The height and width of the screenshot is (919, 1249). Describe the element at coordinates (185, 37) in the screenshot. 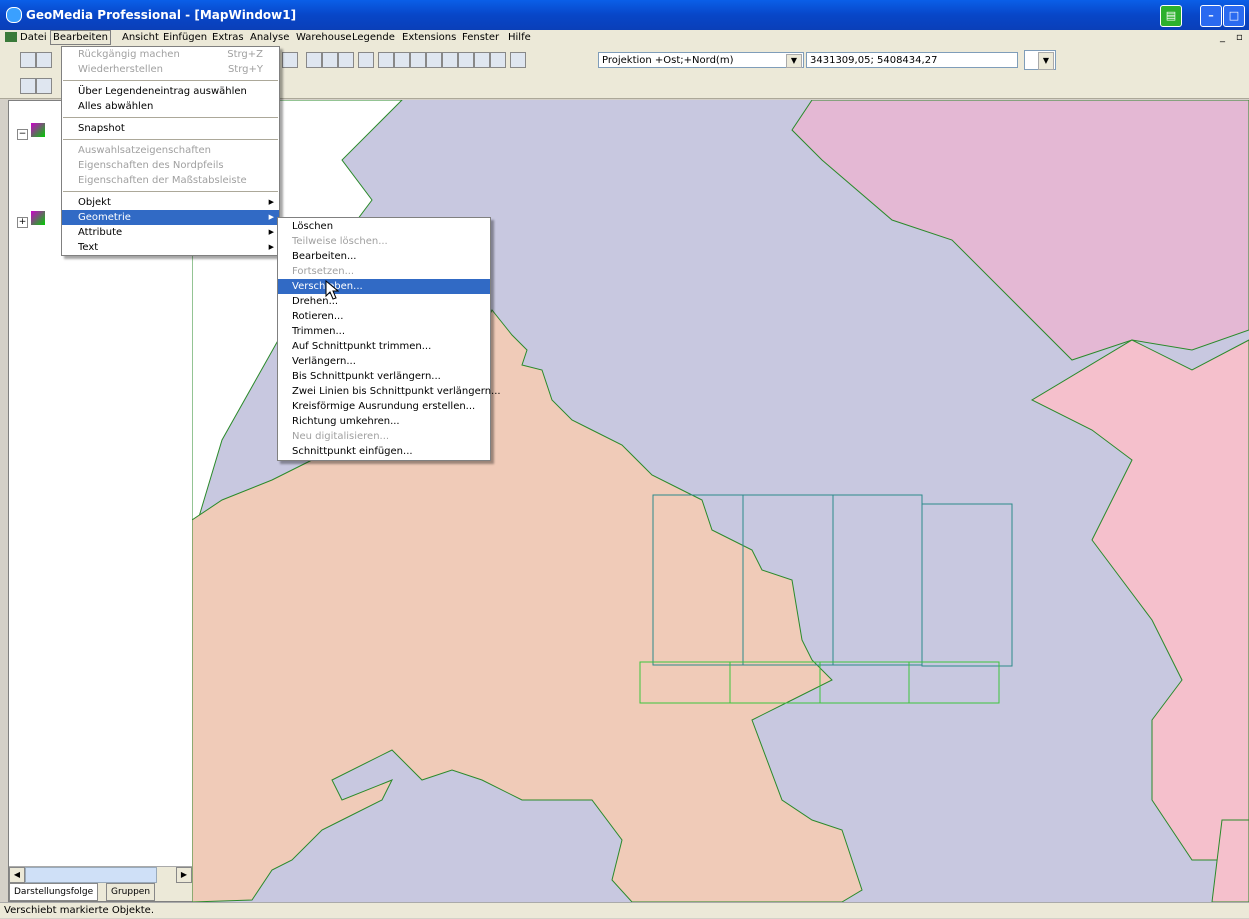

I see `menu-einfuegen: Einfügen` at that location.